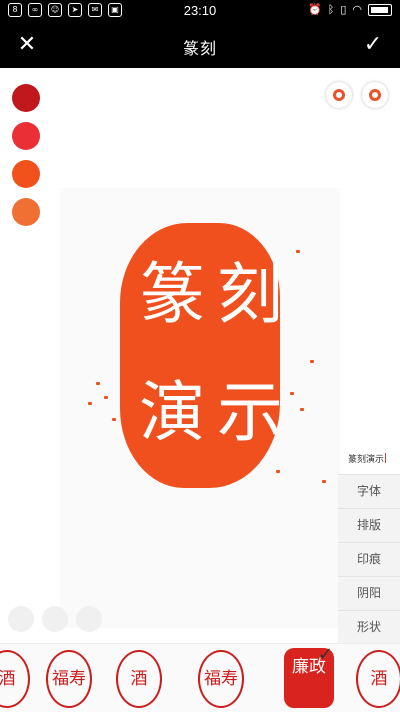  Describe the element at coordinates (350, 9) in the screenshot. I see `status-icons-right: ⏰ ᛒ ▯ ◠` at that location.